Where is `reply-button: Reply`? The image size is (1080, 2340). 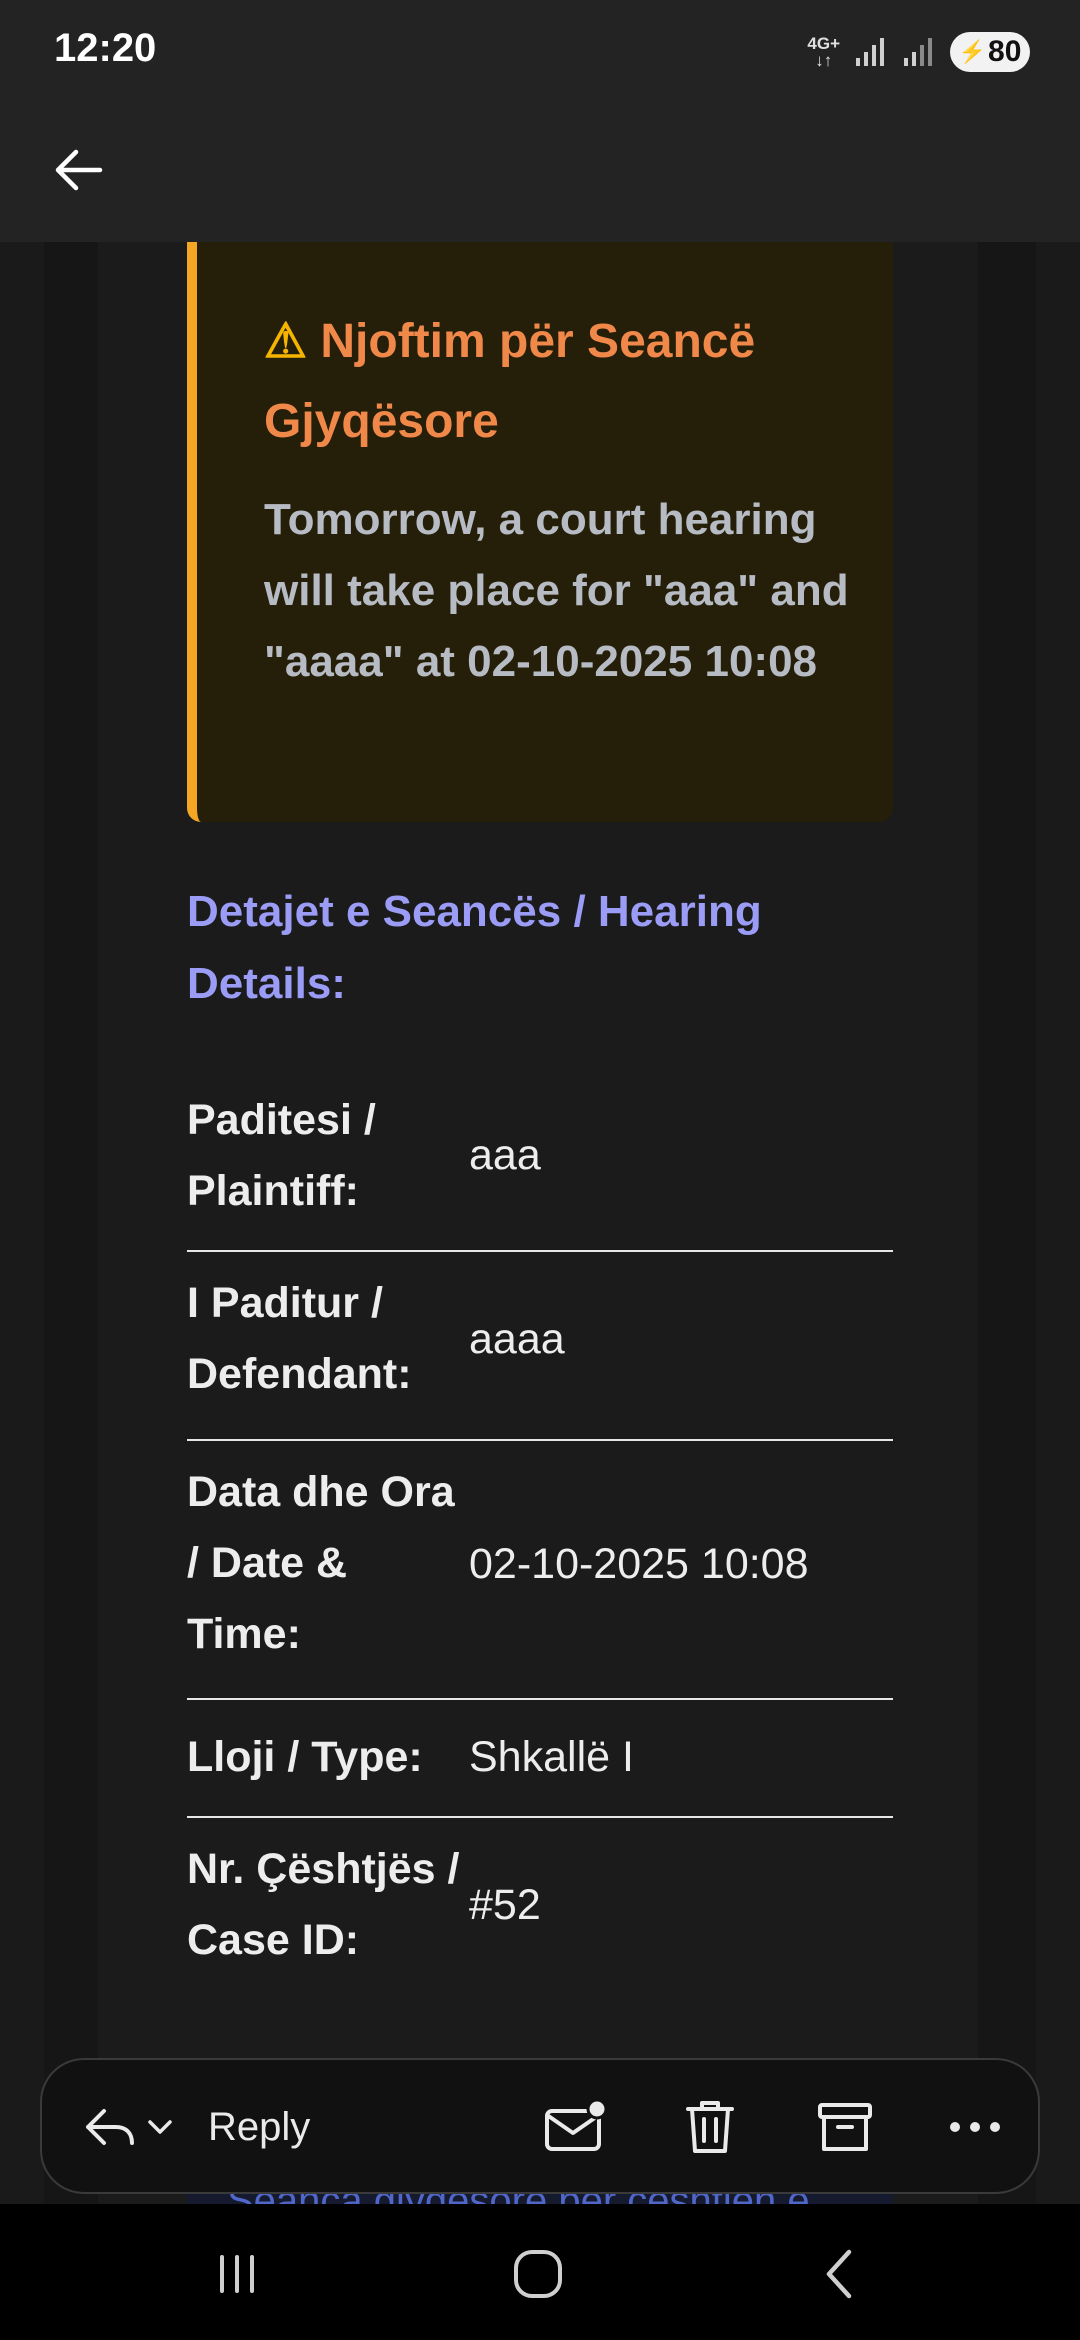
reply-button: Reply is located at coordinates (196, 2127).